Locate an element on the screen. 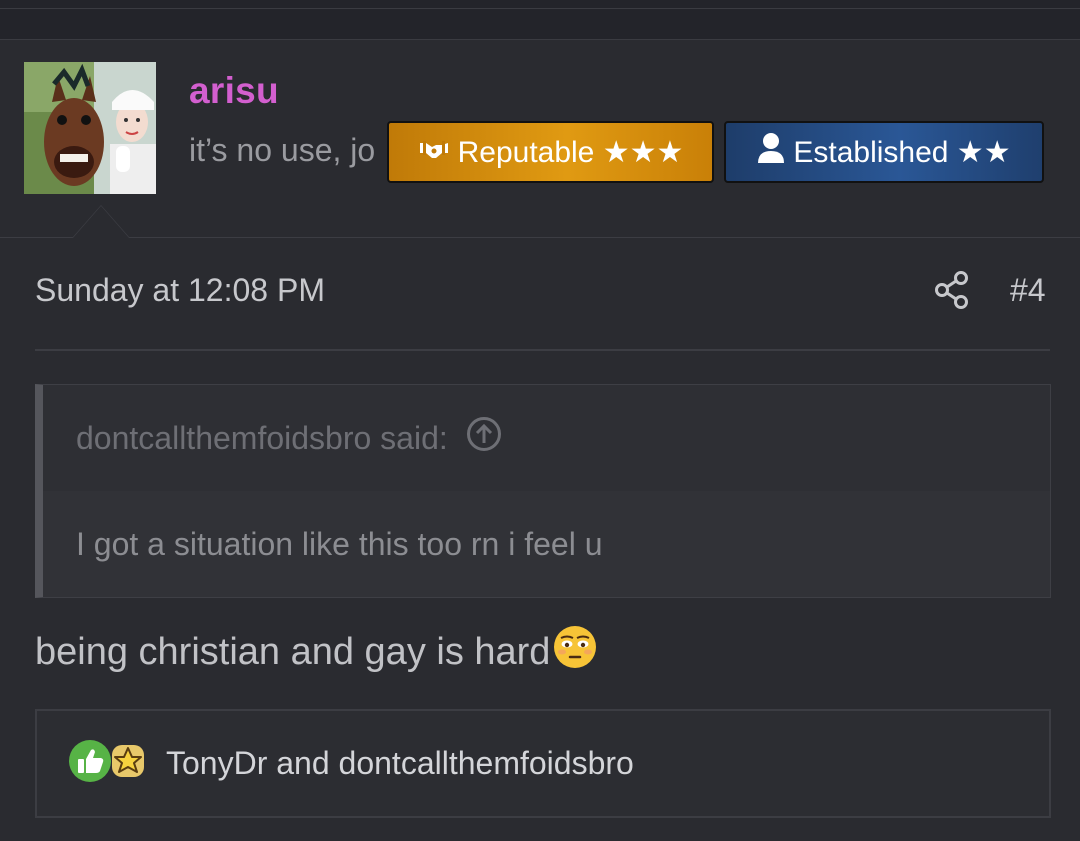  badge-established-label: Established ★★ is located at coordinates (902, 152).